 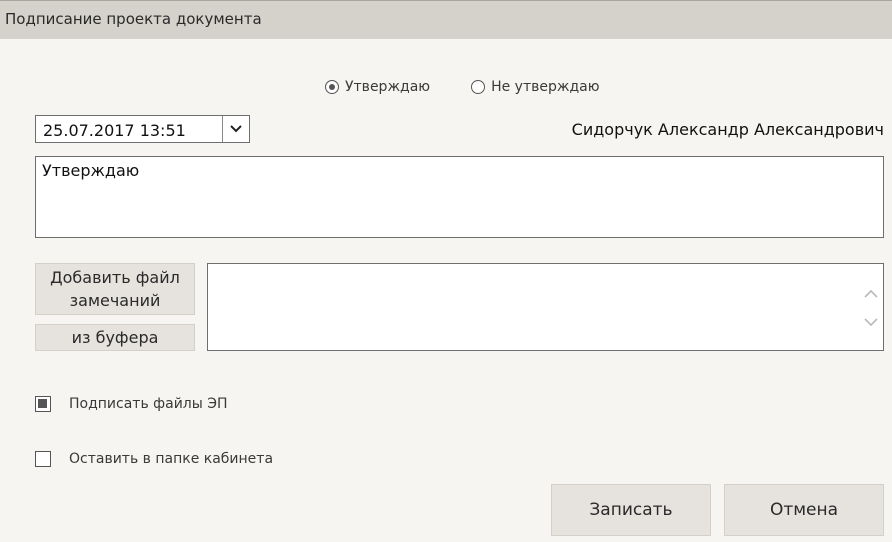 What do you see at coordinates (871, 294) in the screenshot?
I see `scroll-up-icon` at bounding box center [871, 294].